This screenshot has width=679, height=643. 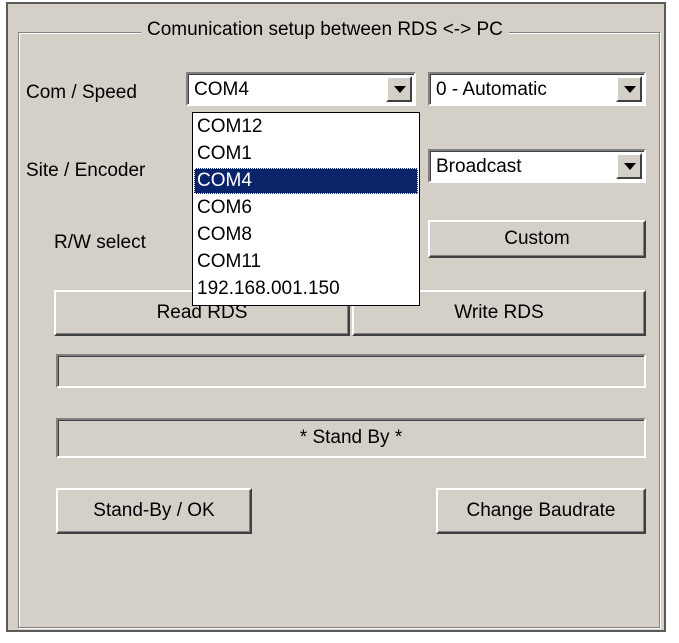 What do you see at coordinates (306, 154) in the screenshot?
I see `dropdown-option-com1: COM1` at bounding box center [306, 154].